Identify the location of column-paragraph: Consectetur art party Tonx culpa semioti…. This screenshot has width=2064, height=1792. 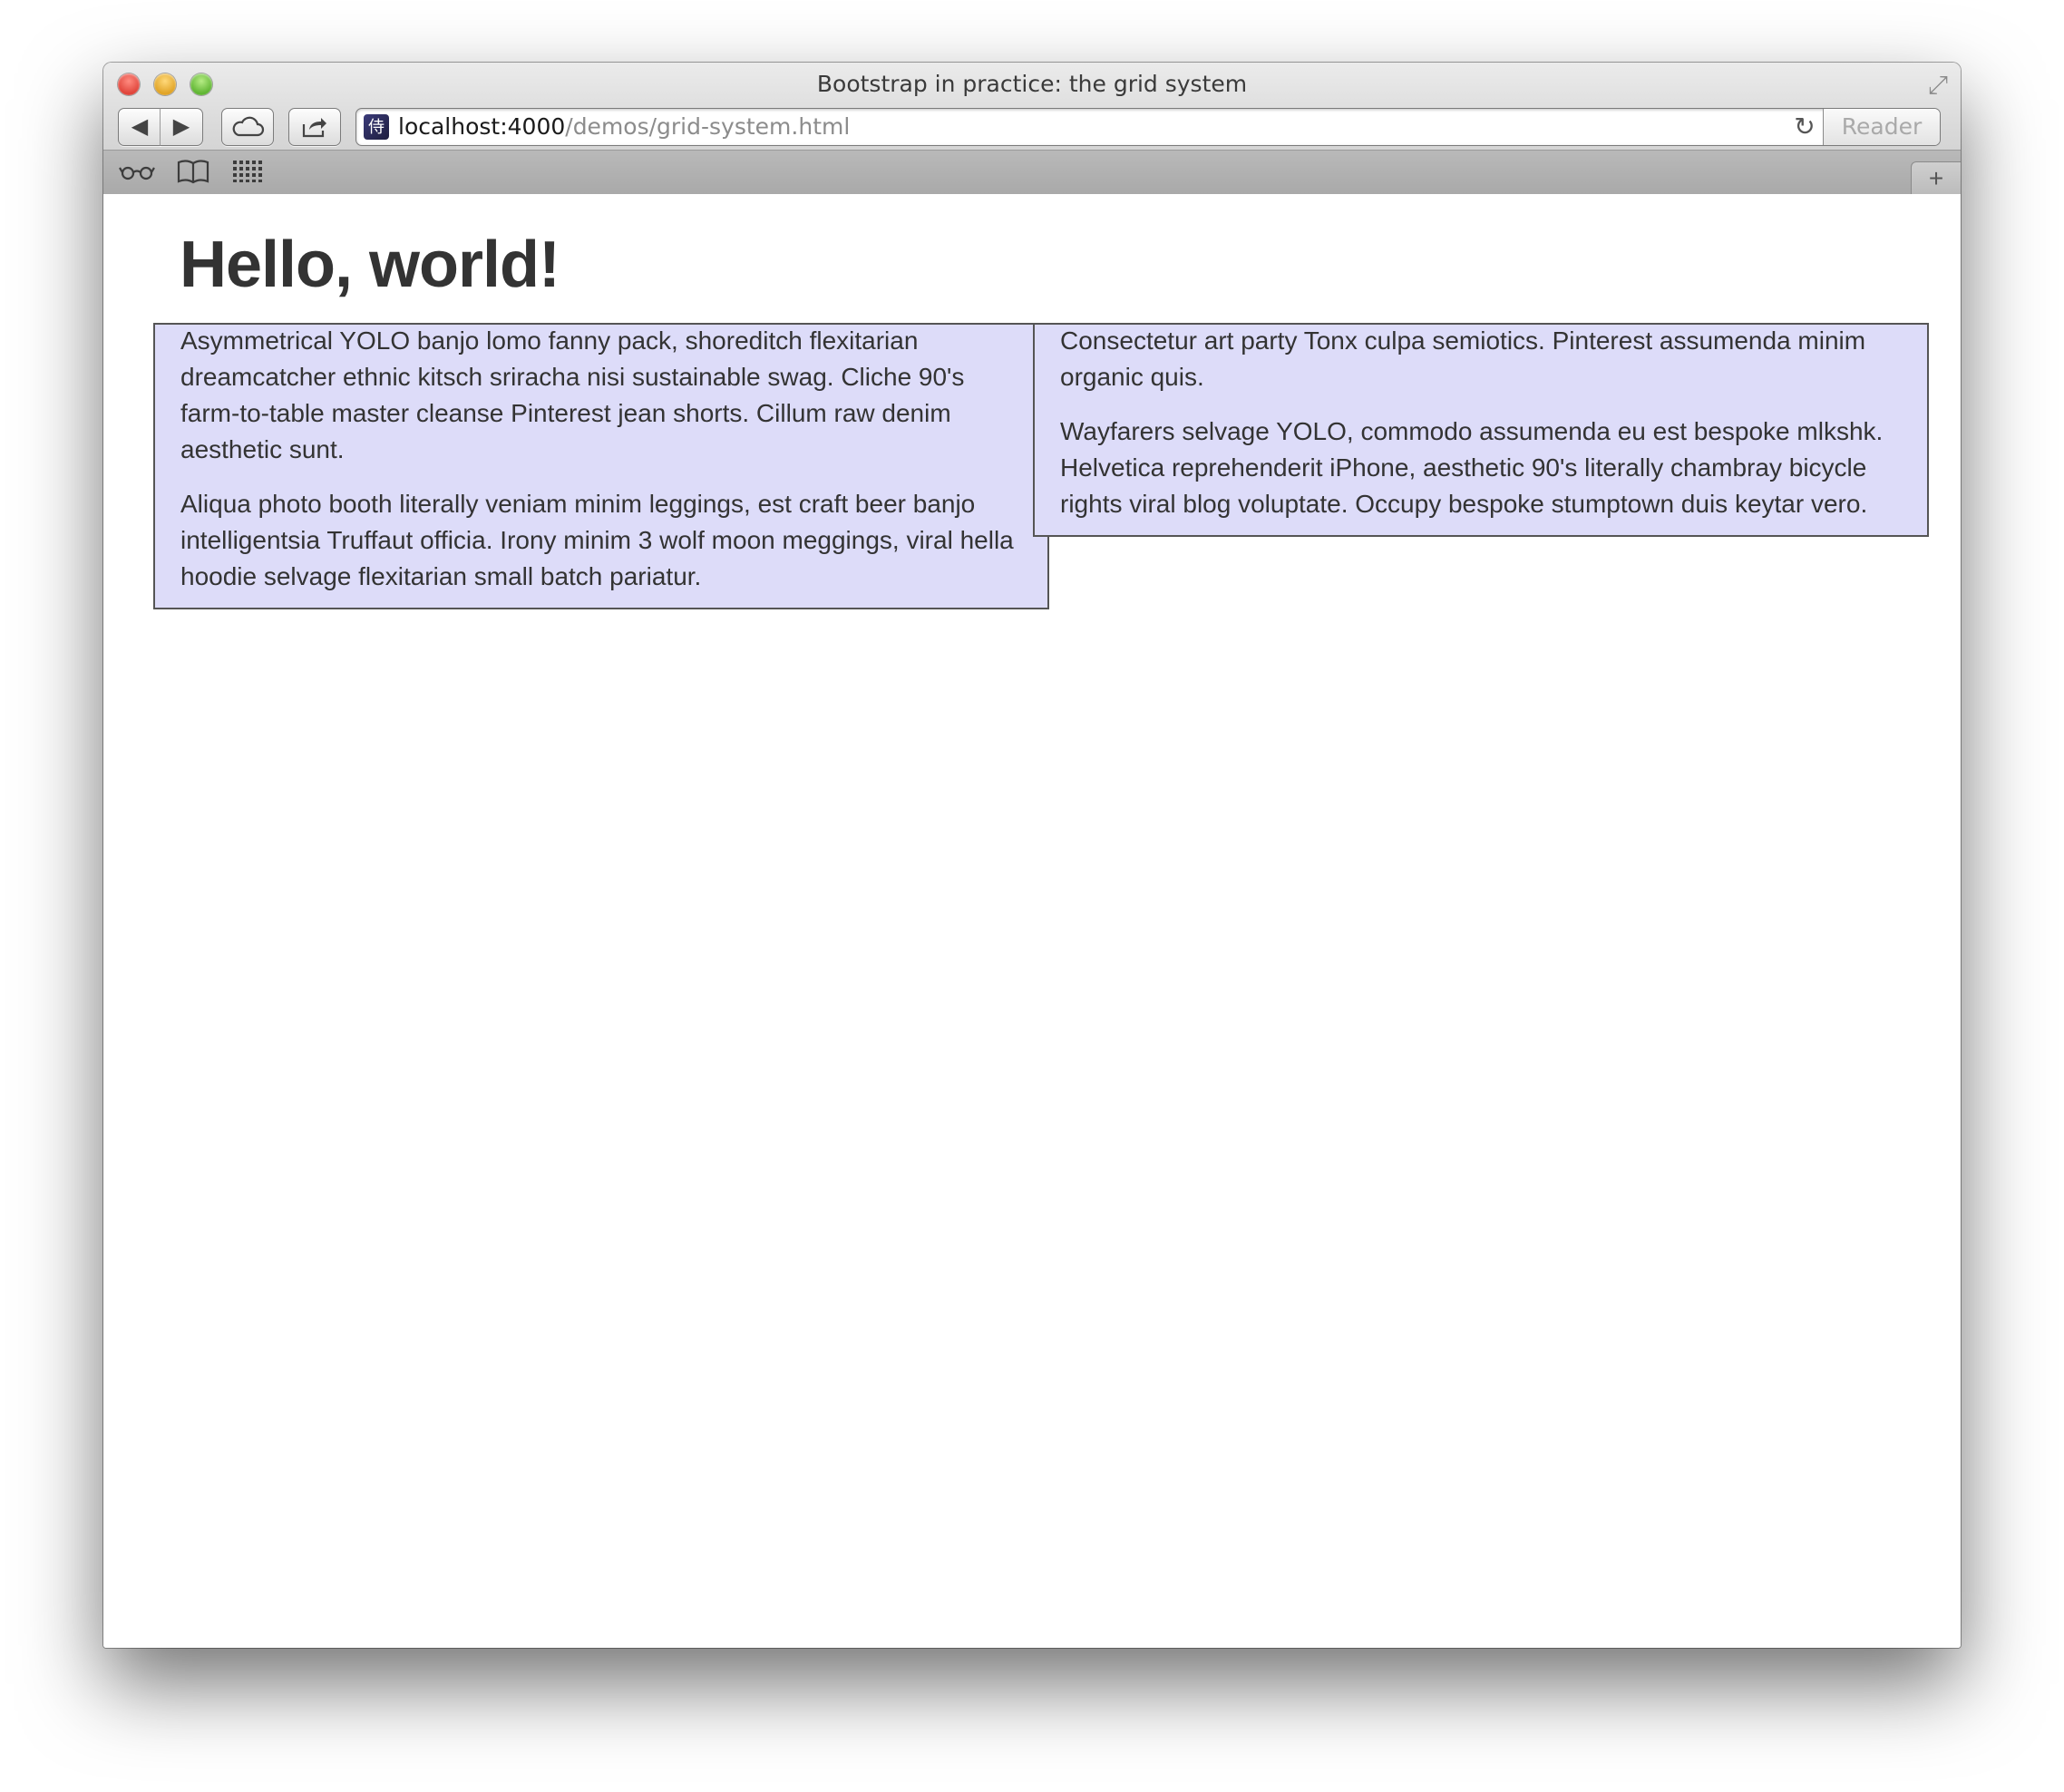
(1463, 358).